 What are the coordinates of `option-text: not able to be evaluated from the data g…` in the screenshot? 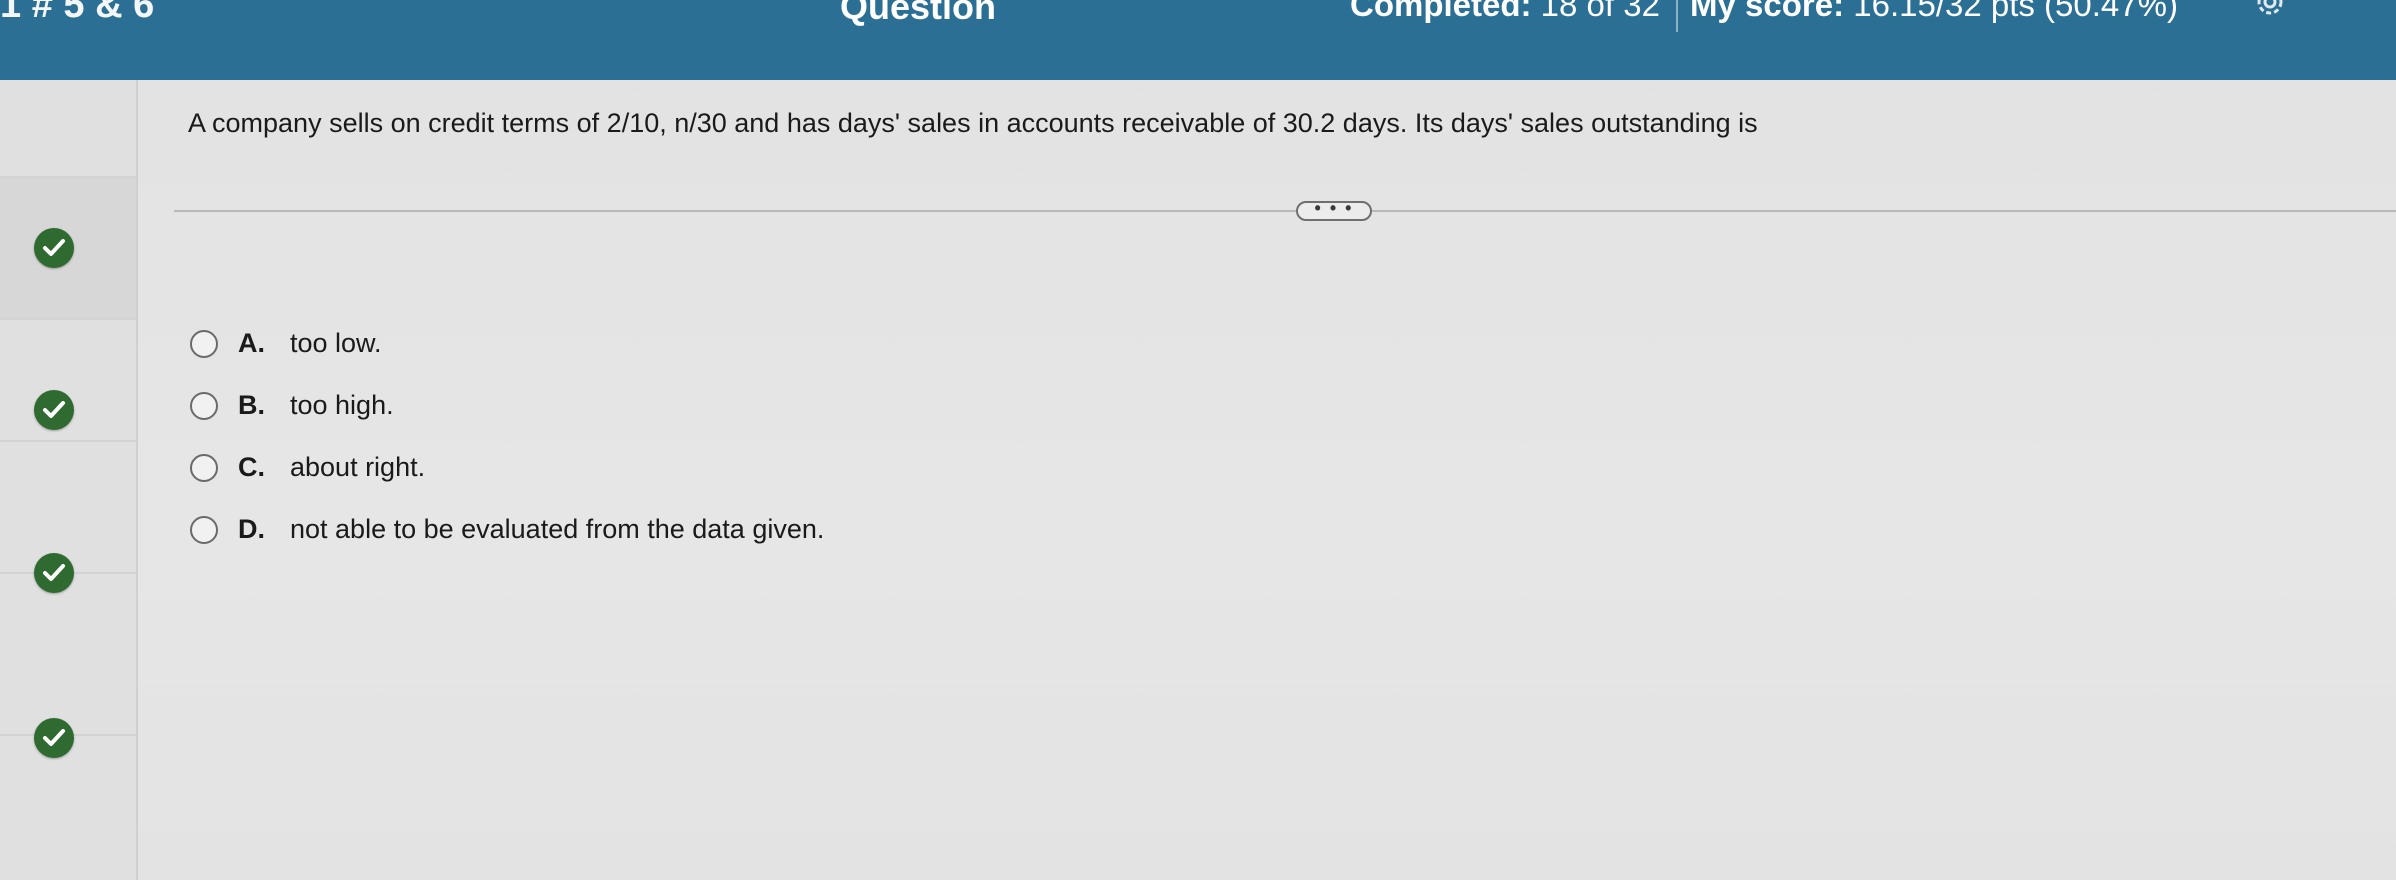 It's located at (557, 529).